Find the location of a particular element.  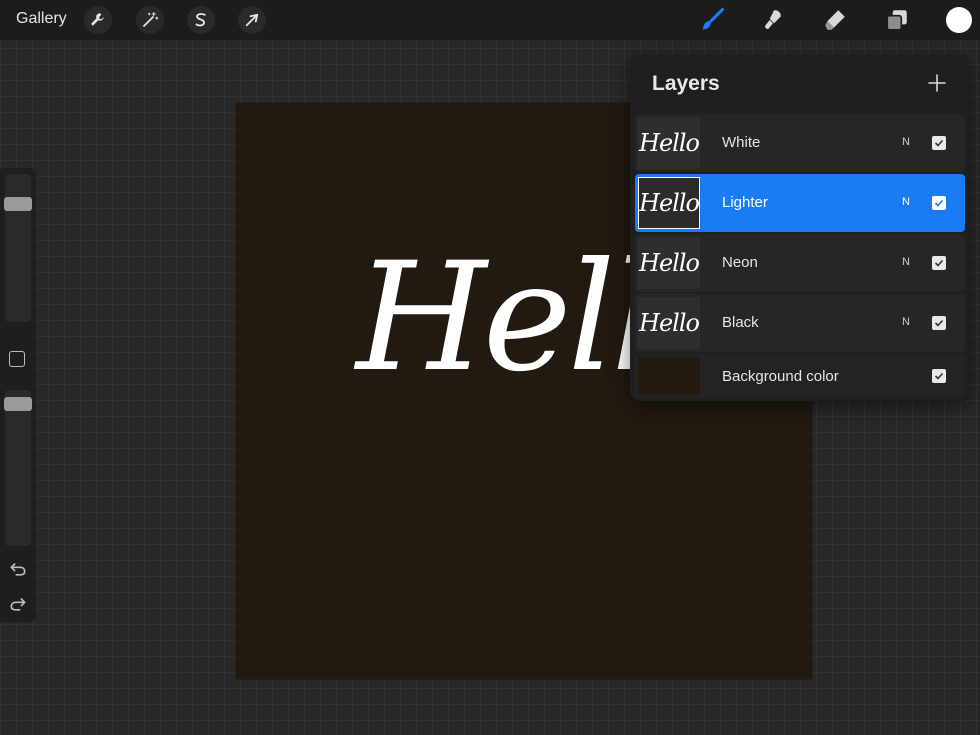

layers-icon is located at coordinates (896, 20).